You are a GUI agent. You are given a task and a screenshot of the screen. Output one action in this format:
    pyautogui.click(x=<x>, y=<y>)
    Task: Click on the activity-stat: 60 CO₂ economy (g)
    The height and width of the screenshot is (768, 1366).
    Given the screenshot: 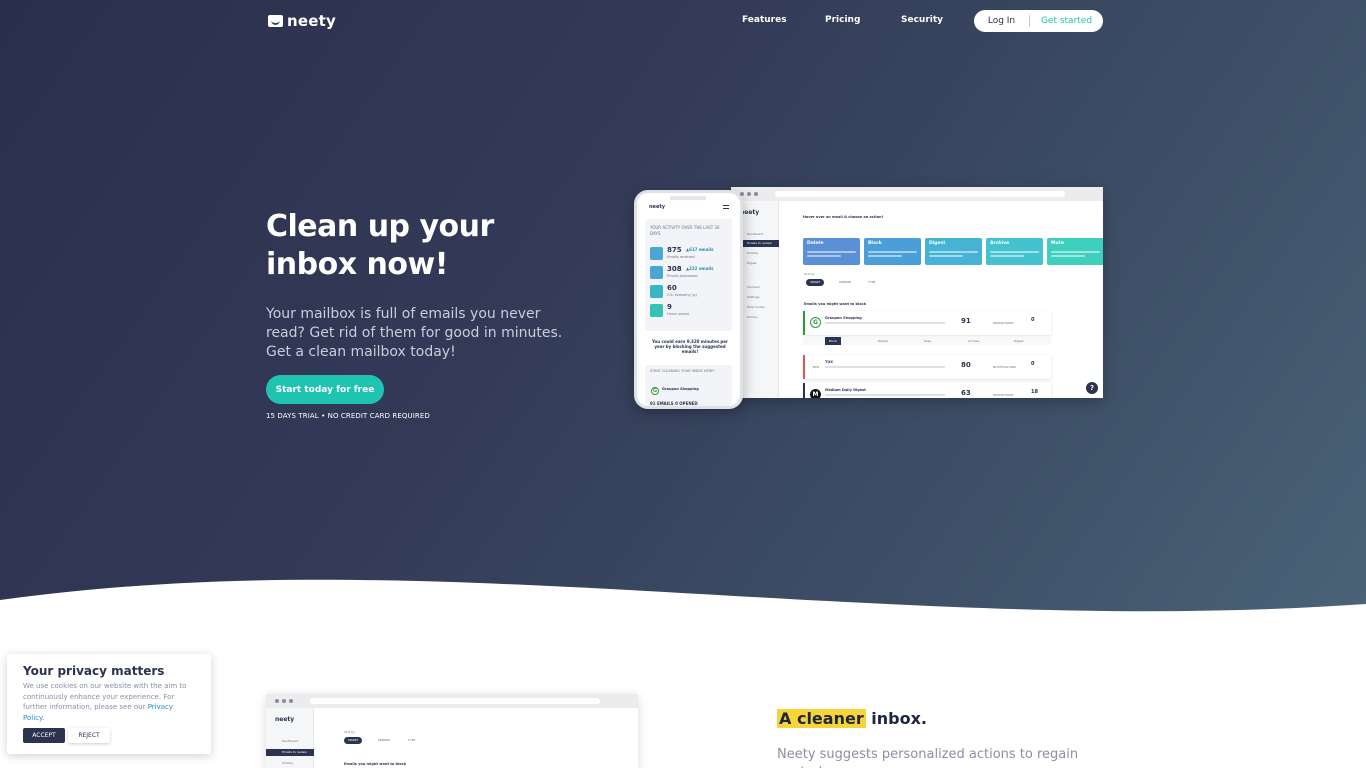 What is the action you would take?
    pyautogui.click(x=690, y=291)
    